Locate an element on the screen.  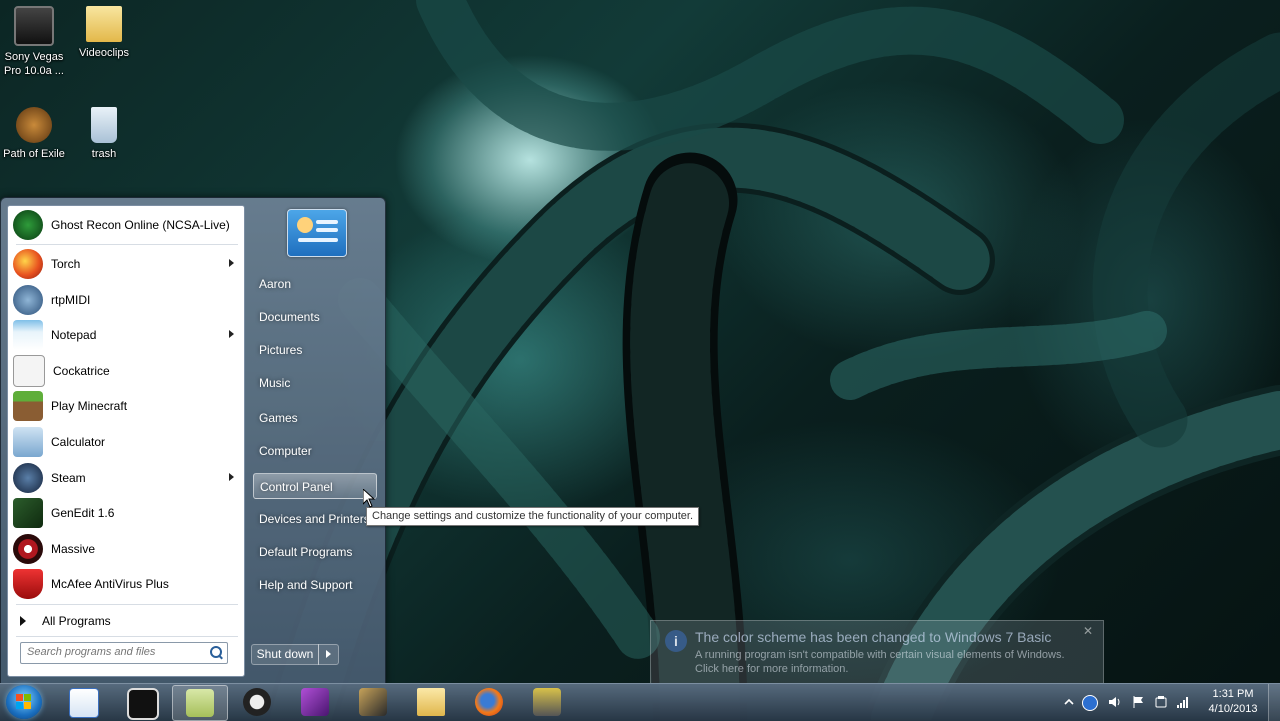
network-icon is located at coordinates (1183, 702).